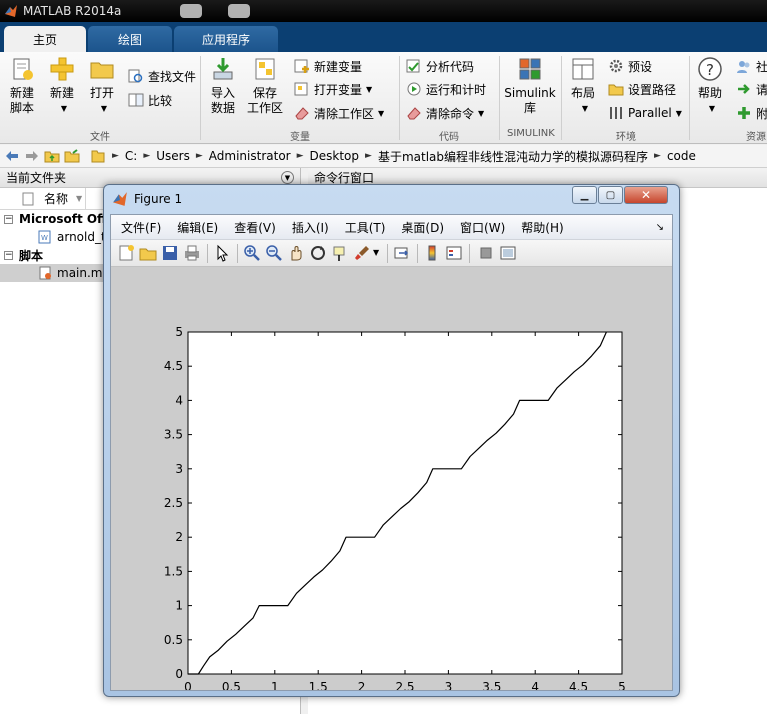 The height and width of the screenshot is (714, 767). What do you see at coordinates (449, 685) in the screenshot?
I see `x-tick-label: 3` at bounding box center [449, 685].